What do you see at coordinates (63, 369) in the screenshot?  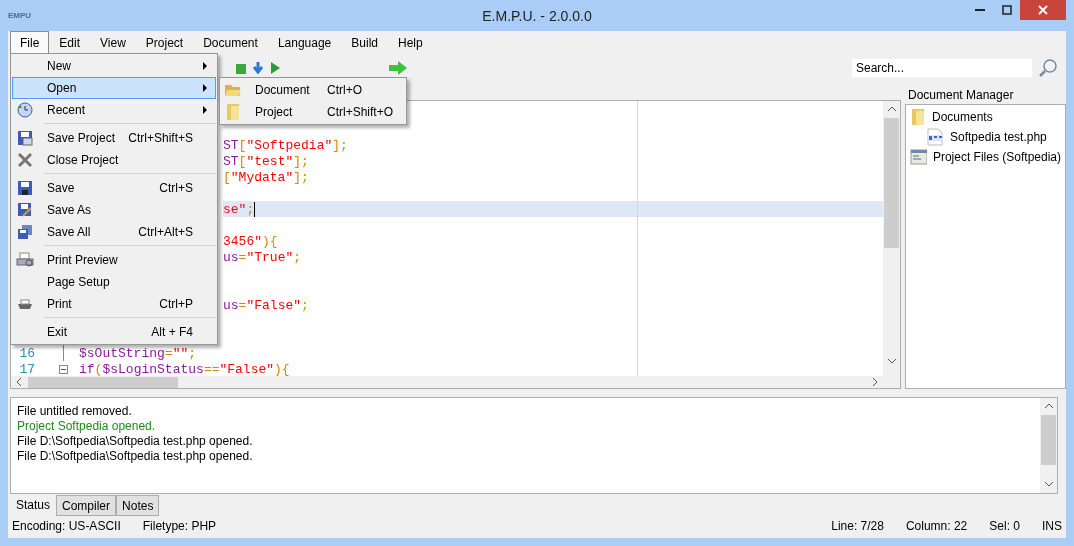 I see `fold-toggle-icon` at bounding box center [63, 369].